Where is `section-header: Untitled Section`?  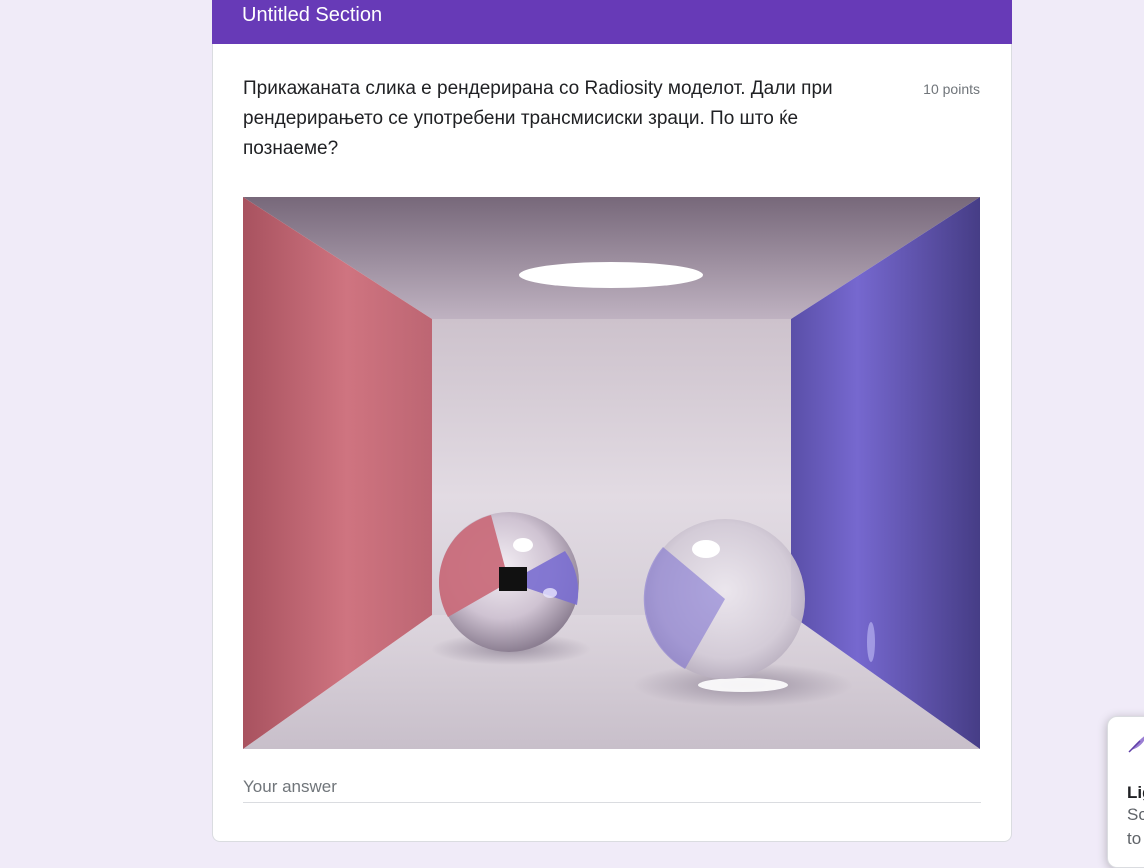 section-header: Untitled Section is located at coordinates (612, 22).